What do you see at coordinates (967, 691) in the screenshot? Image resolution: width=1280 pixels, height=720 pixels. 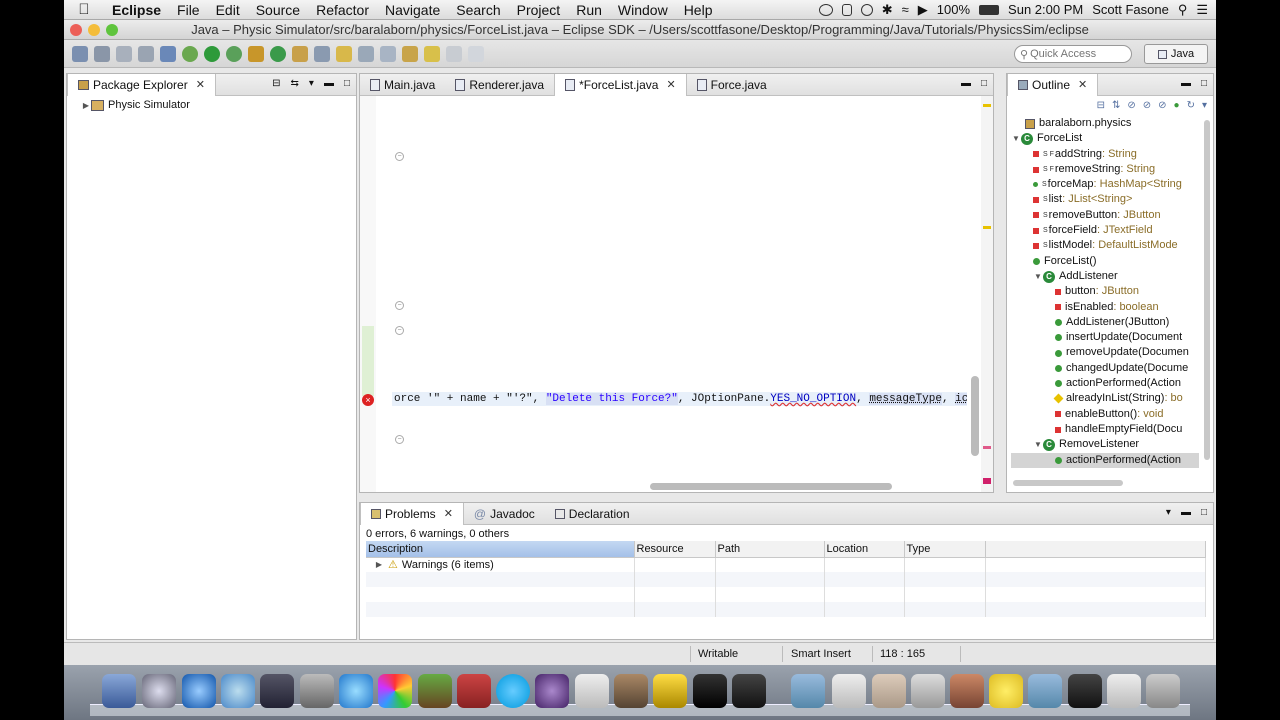 I see `stack-icon` at bounding box center [967, 691].